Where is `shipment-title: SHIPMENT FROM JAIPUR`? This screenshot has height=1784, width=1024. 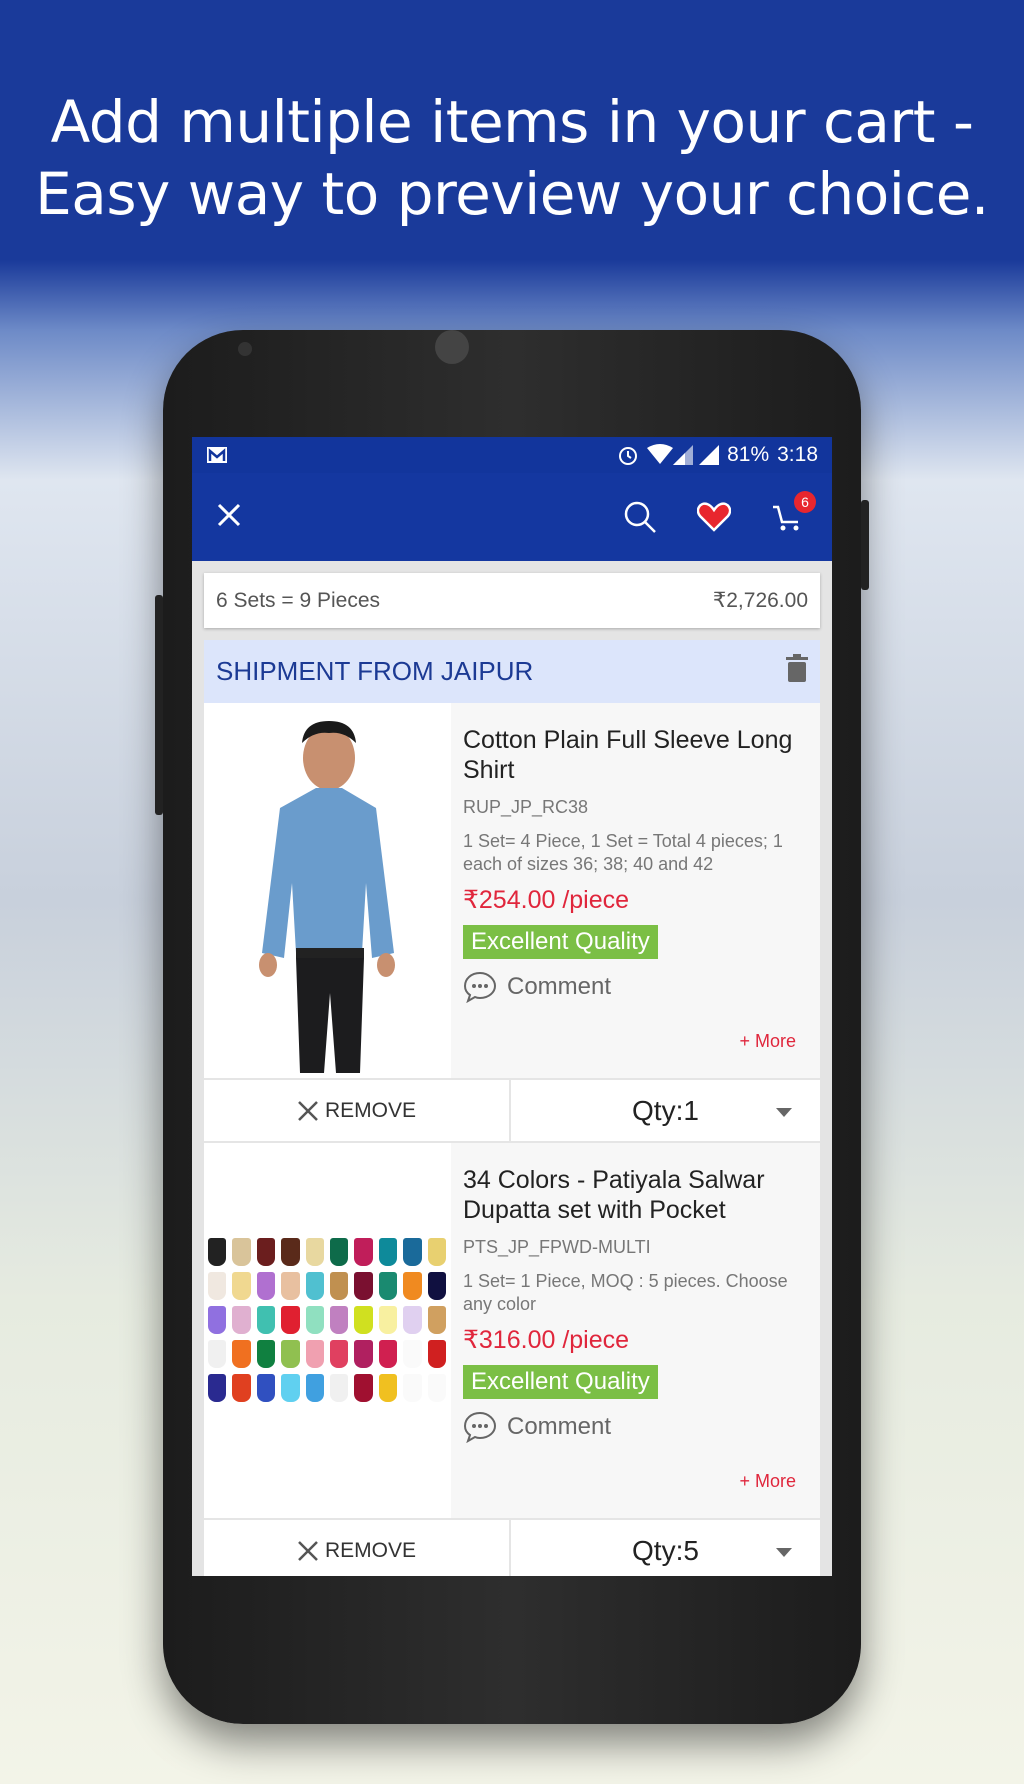 shipment-title: SHIPMENT FROM JAIPUR is located at coordinates (375, 671).